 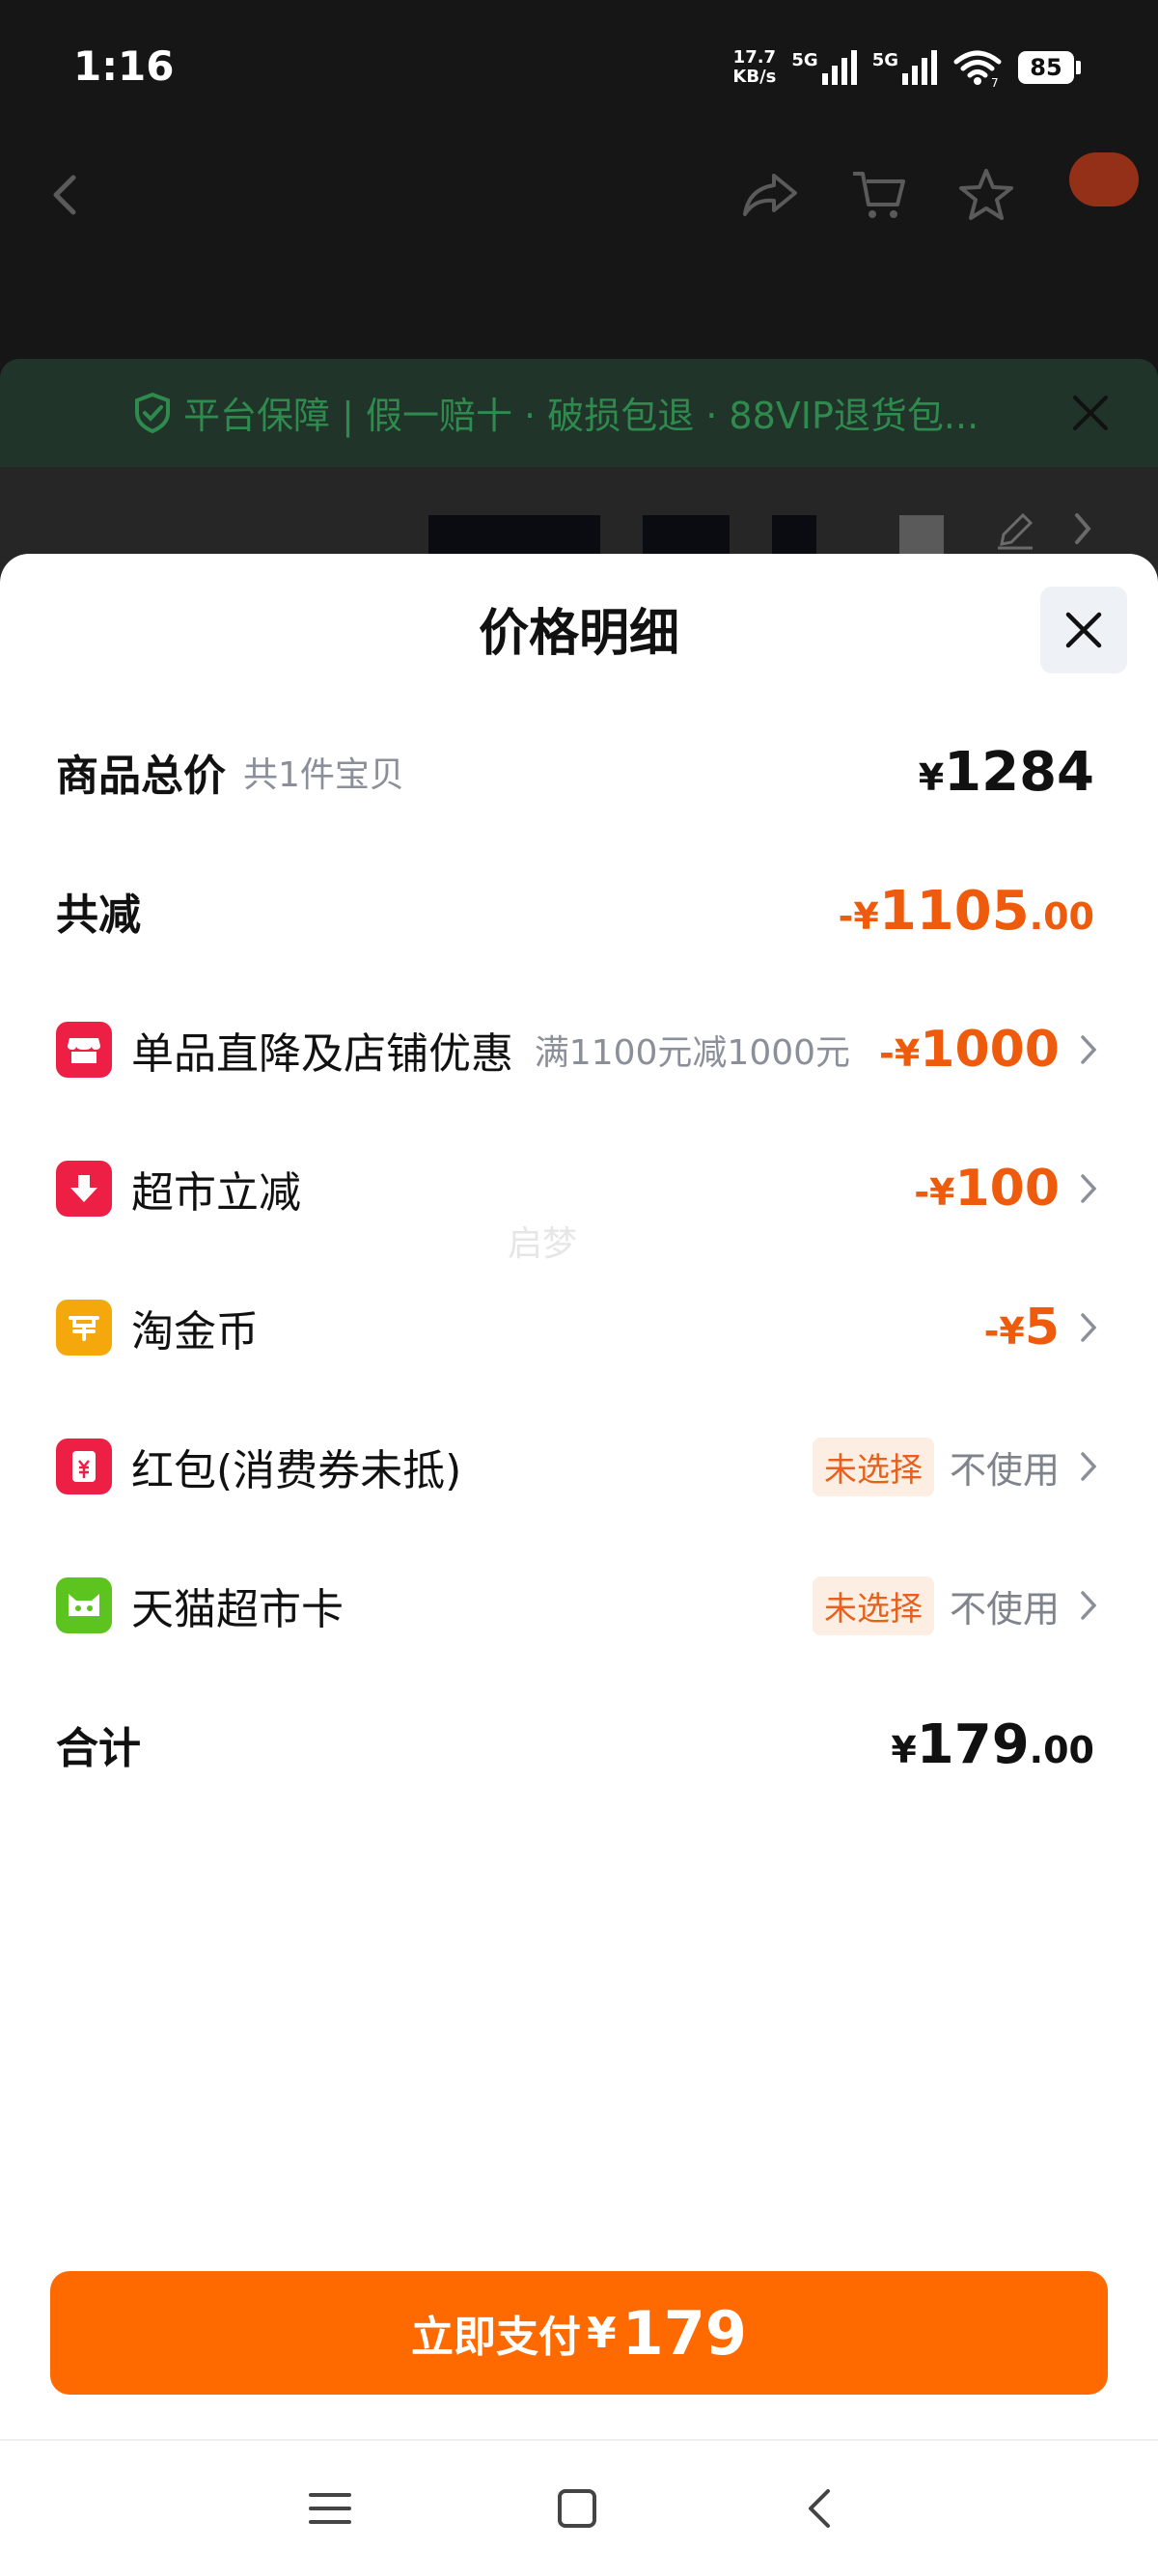 What do you see at coordinates (1090, 413) in the screenshot?
I see `guarantee-close-icon` at bounding box center [1090, 413].